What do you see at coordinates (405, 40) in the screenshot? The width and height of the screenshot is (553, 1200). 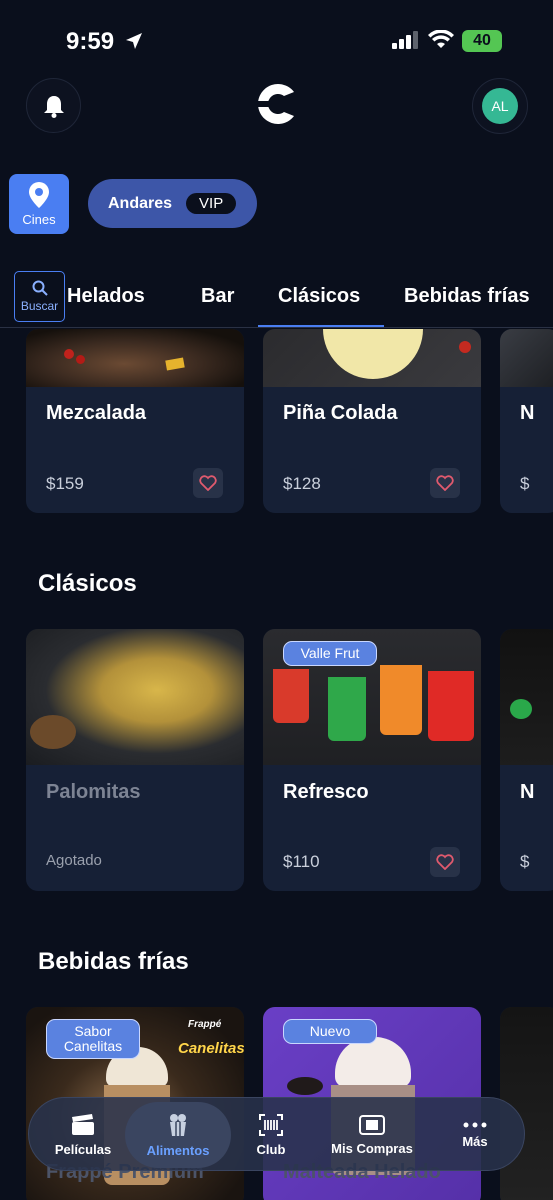 I see `cell-signal-icon` at bounding box center [405, 40].